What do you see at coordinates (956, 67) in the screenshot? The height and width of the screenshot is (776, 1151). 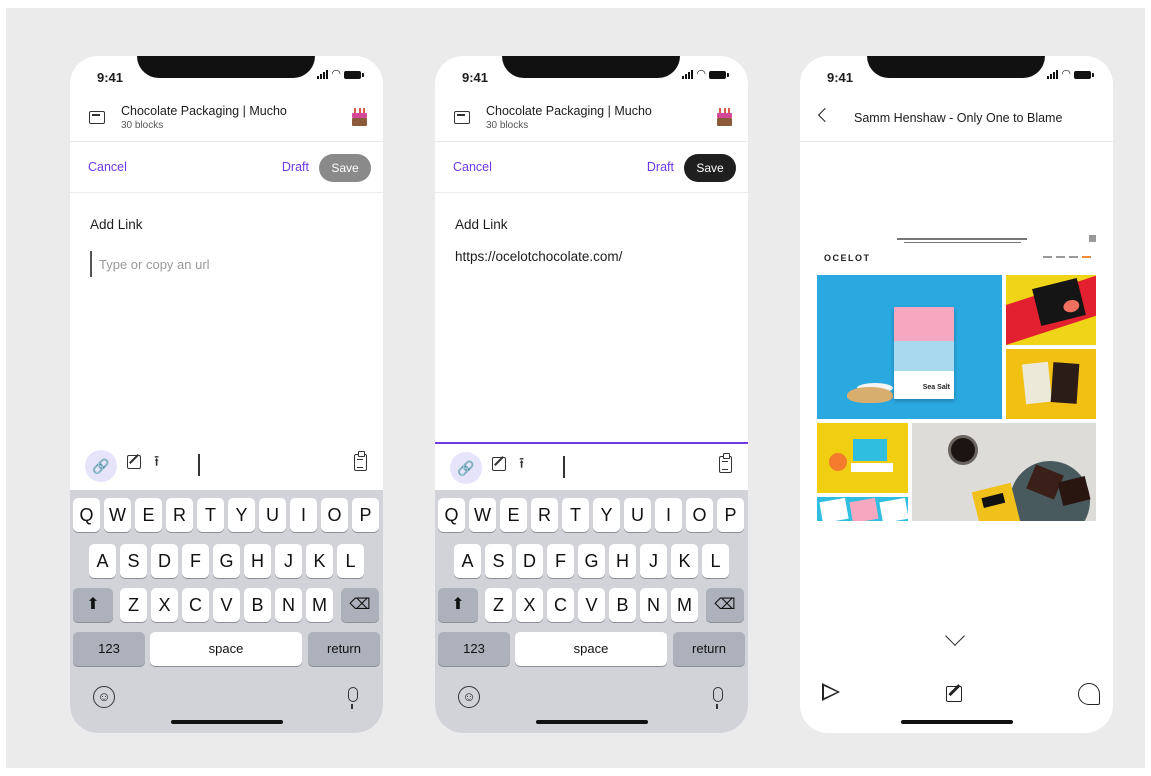 I see `notch` at bounding box center [956, 67].